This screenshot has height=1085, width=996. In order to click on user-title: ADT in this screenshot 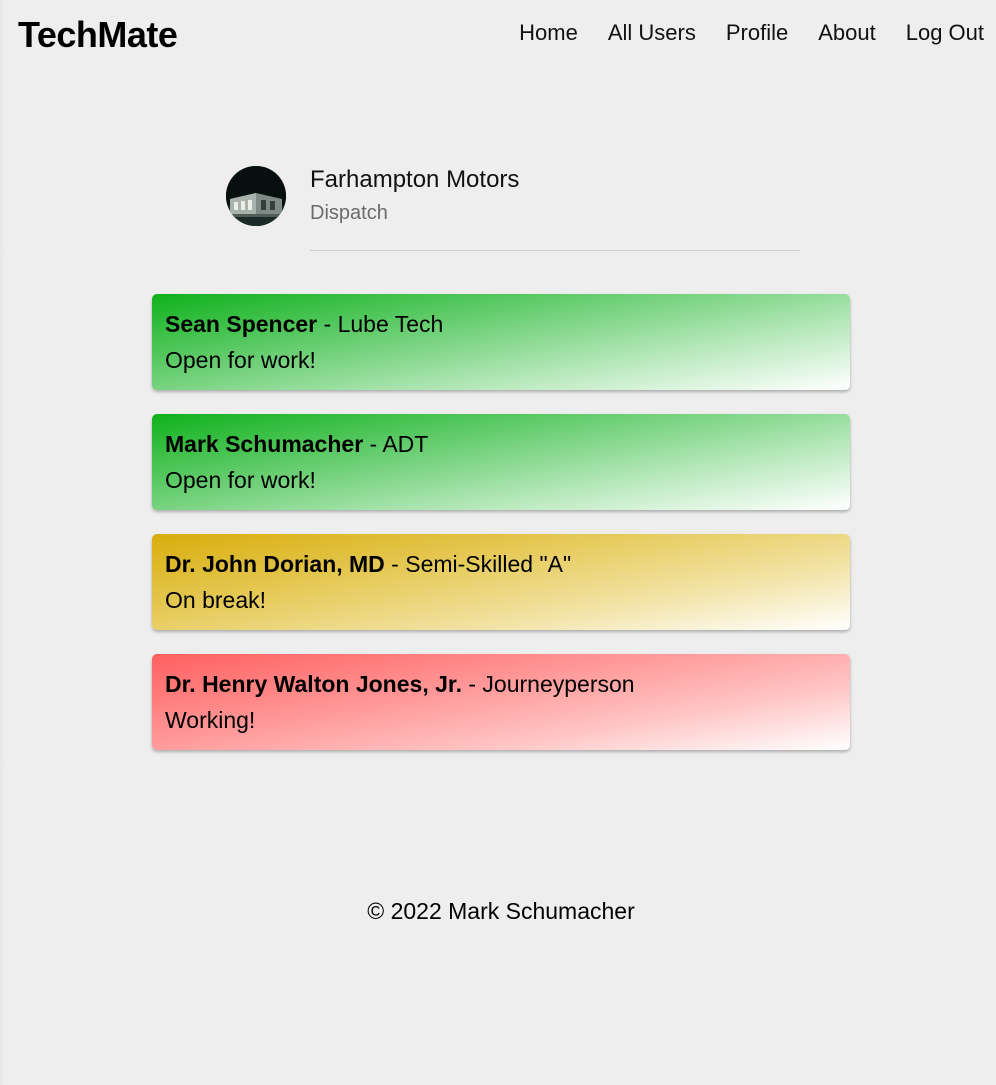, I will do `click(405, 444)`.